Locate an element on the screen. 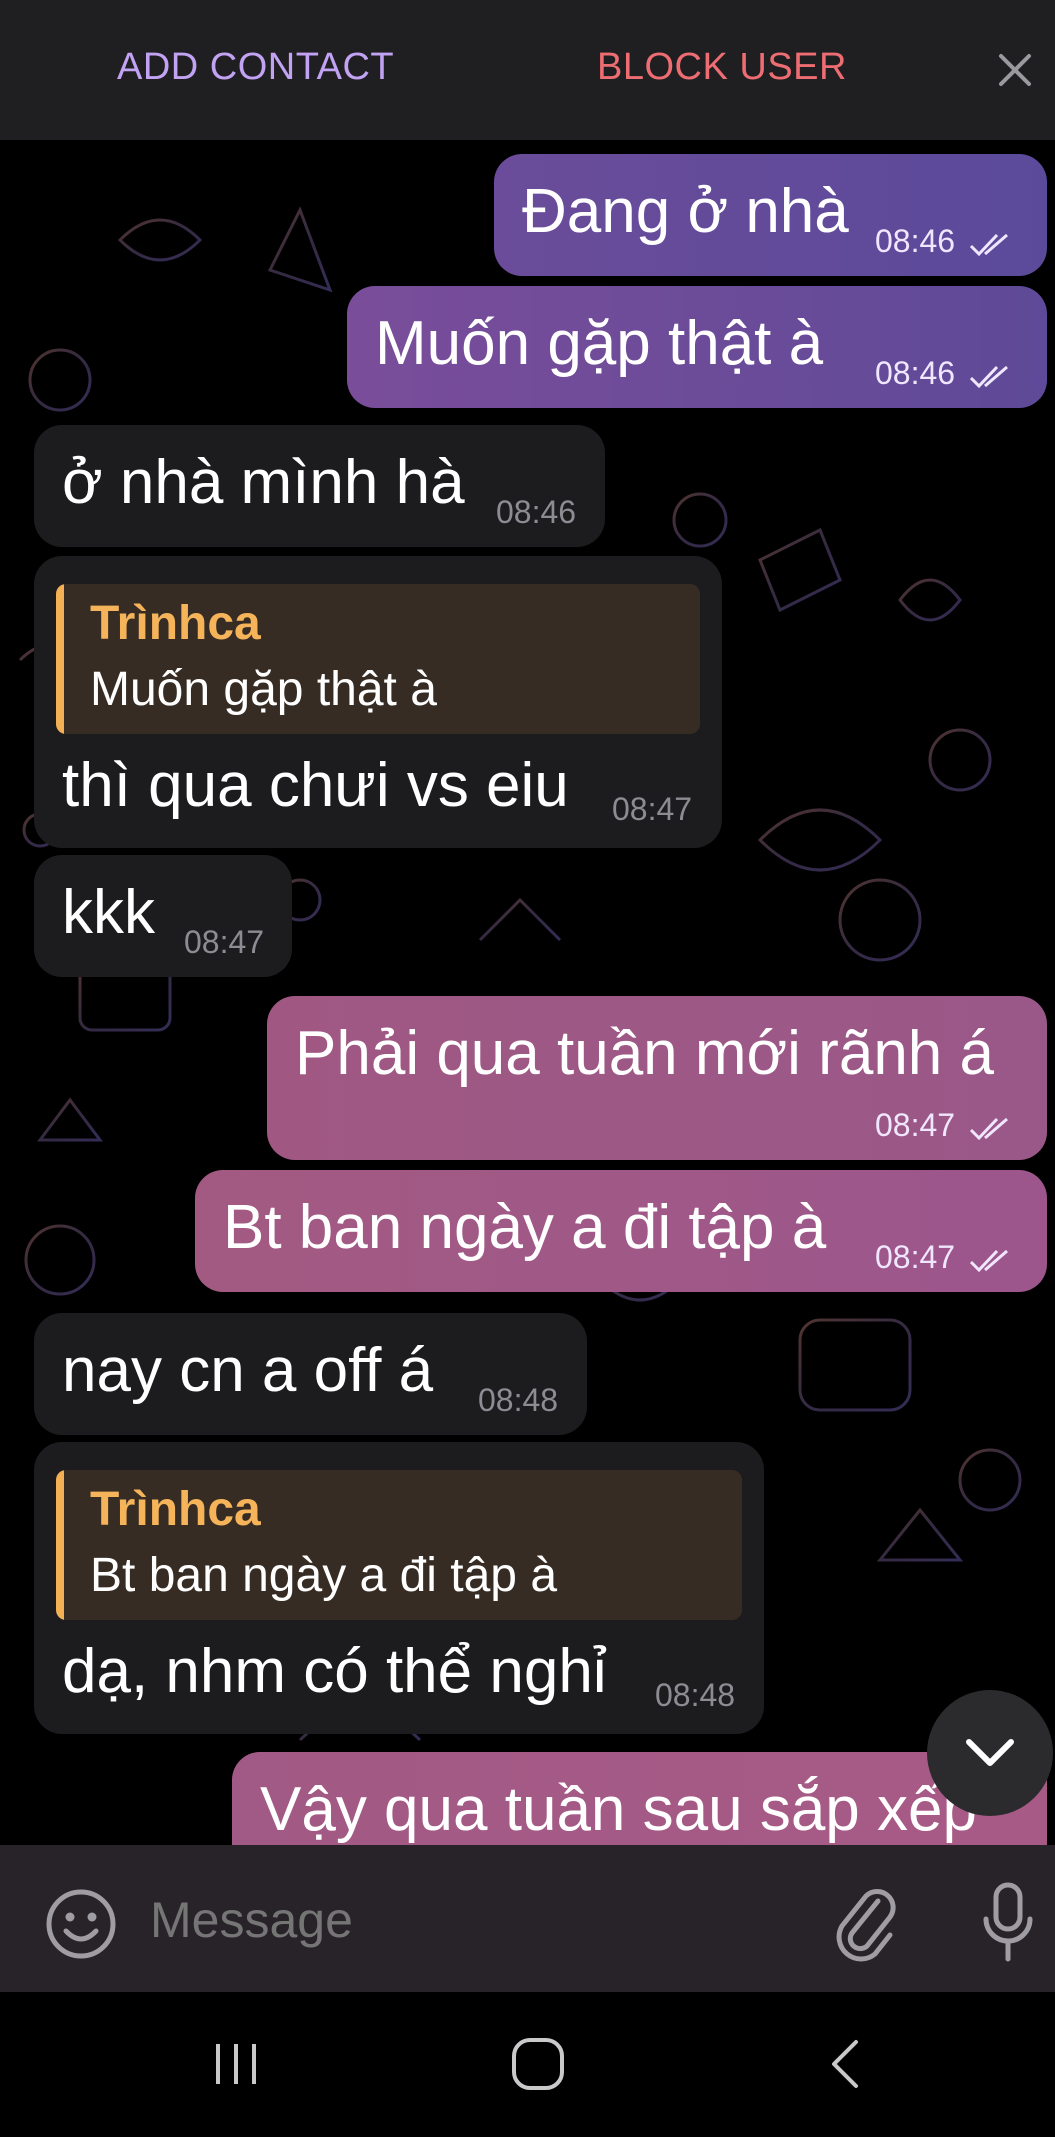 This screenshot has height=2137, width=1055. outgoing-message: Đang ở nhà 08:46 is located at coordinates (770, 215).